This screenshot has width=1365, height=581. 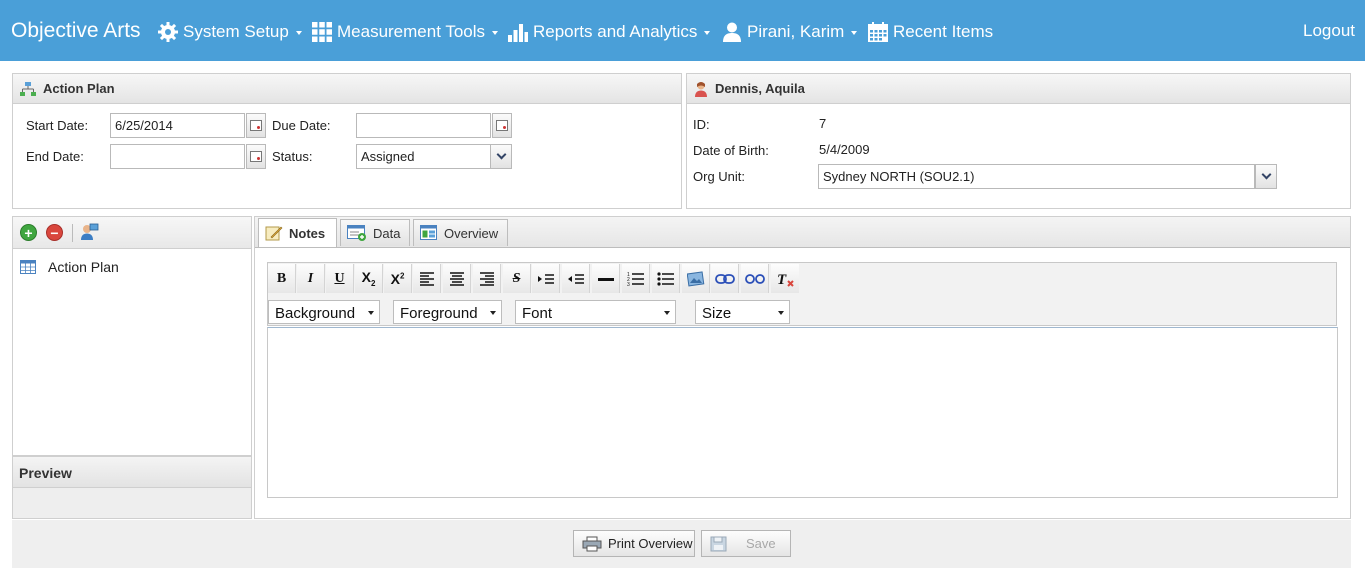 I want to click on outdent-button, so click(x=576, y=278).